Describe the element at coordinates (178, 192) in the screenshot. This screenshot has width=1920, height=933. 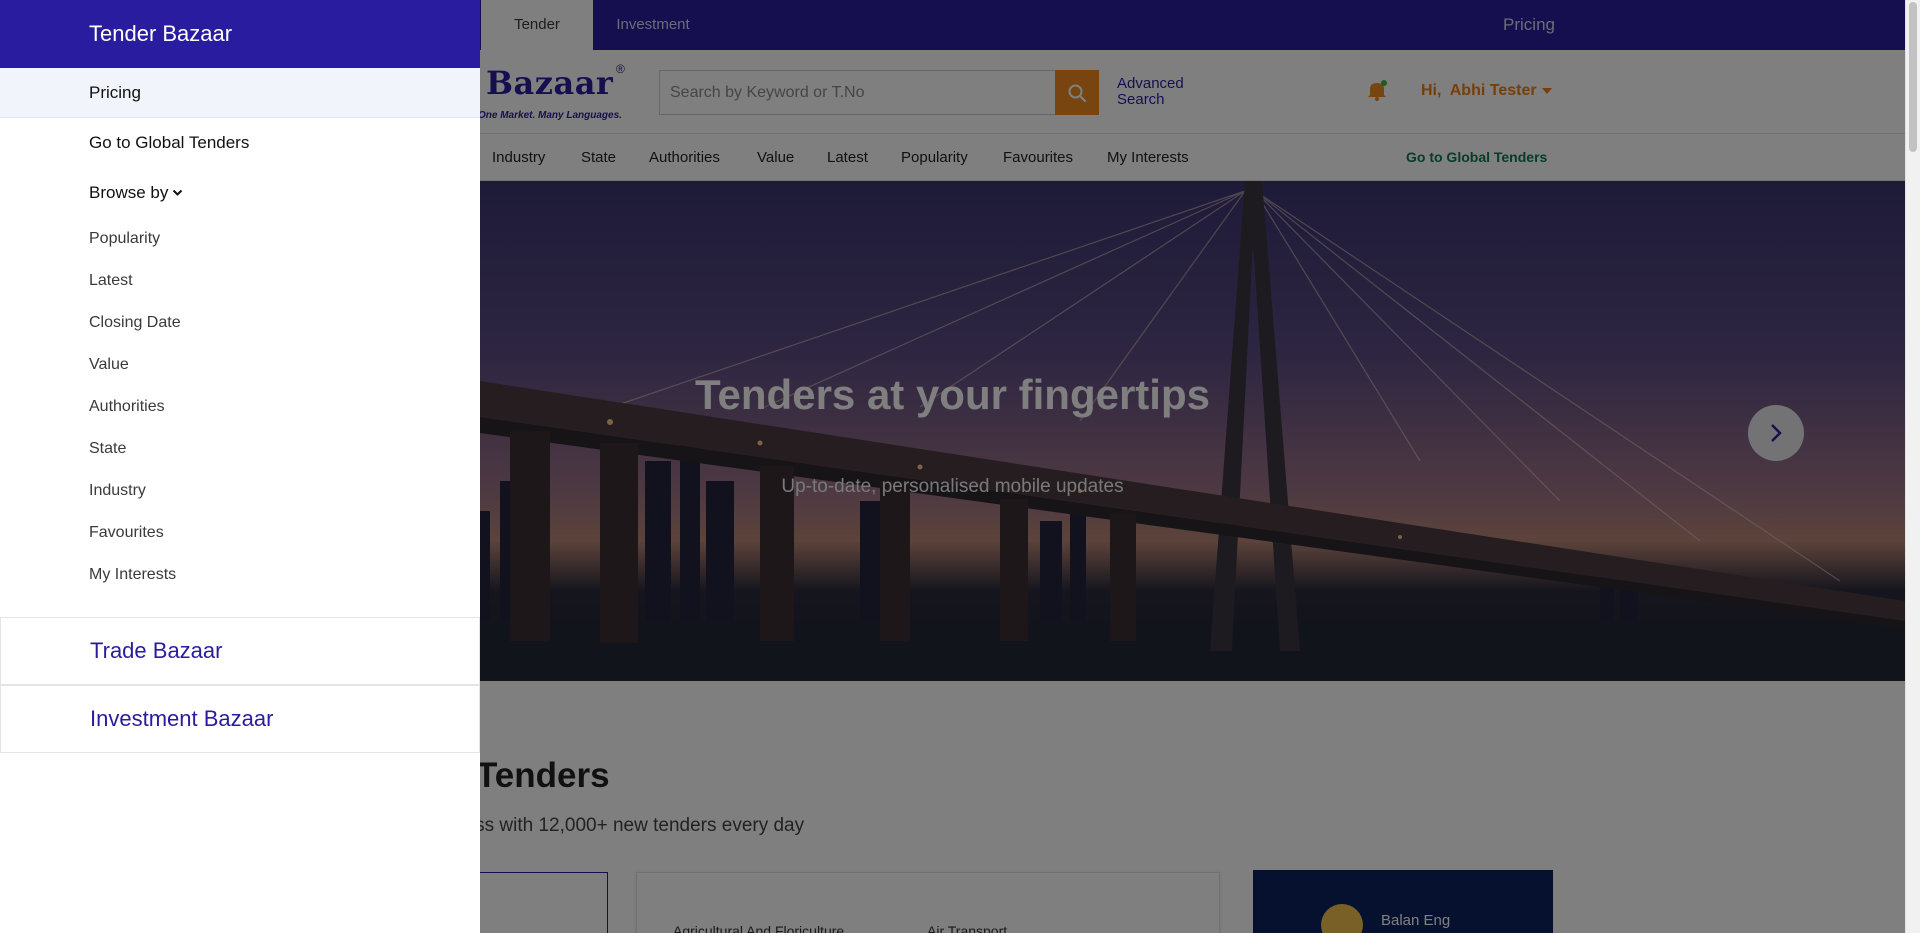
I see `chevron-down-icon` at that location.